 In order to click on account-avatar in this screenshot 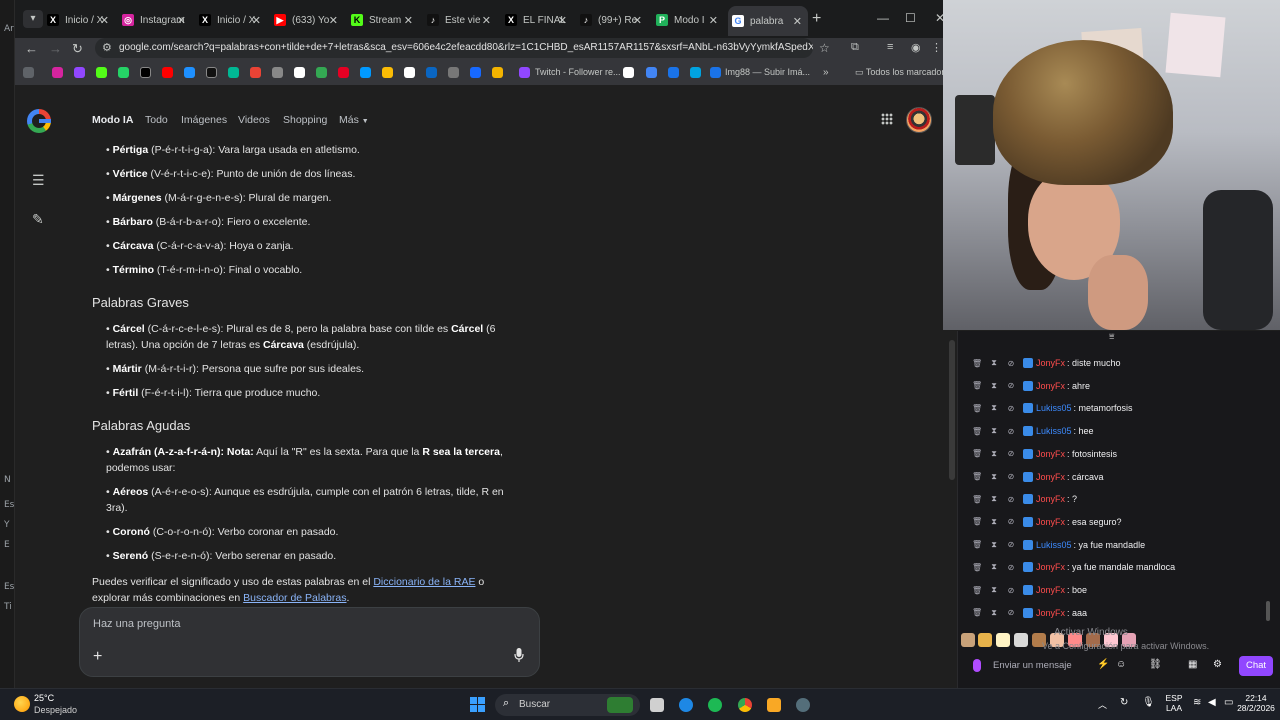, I will do `click(919, 120)`.